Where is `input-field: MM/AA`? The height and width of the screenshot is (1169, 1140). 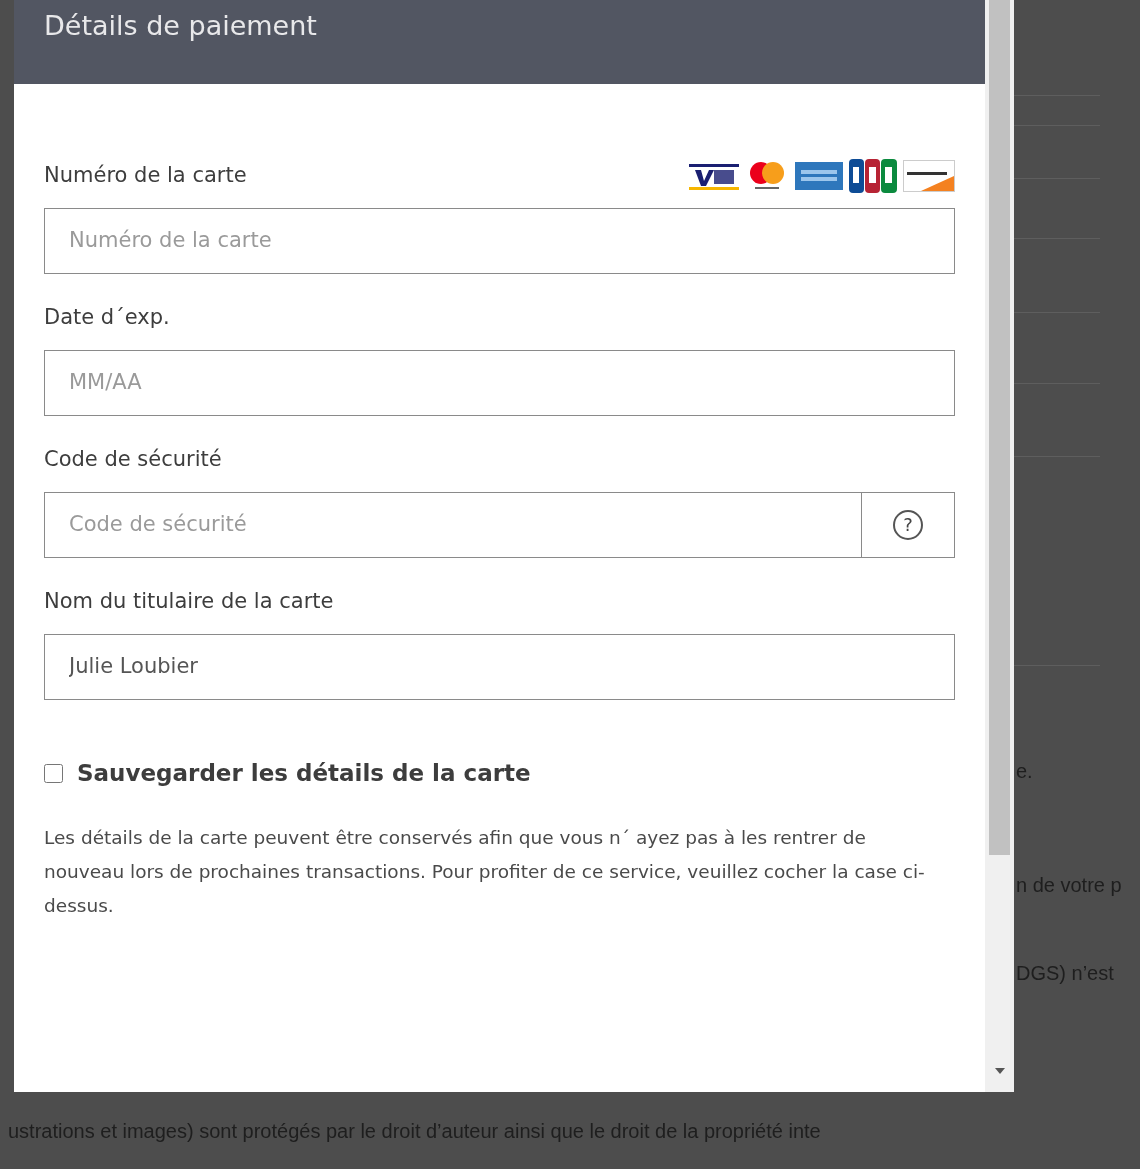
input-field: MM/AA is located at coordinates (499, 383).